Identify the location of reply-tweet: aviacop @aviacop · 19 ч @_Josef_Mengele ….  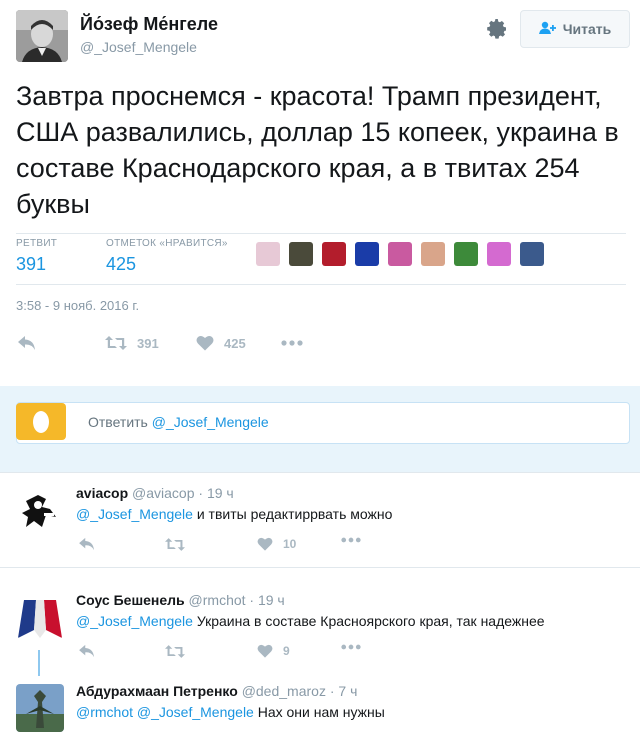
(320, 519).